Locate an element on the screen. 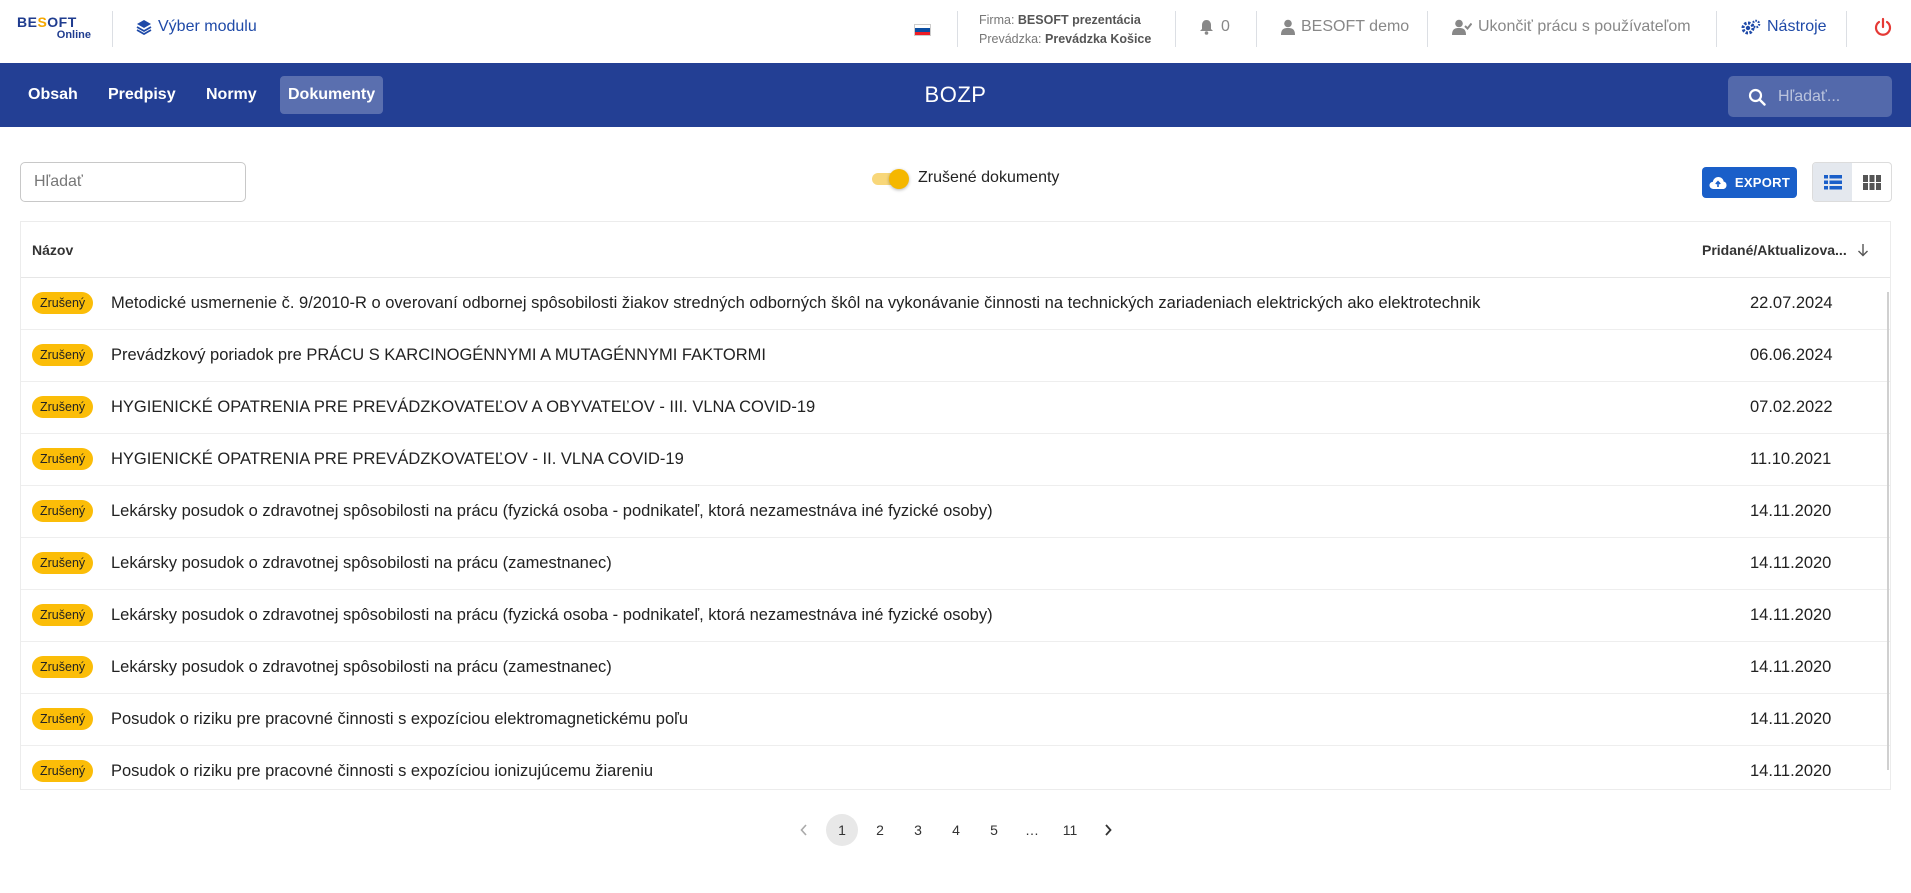  notifications-button: 0 is located at coordinates (1214, 27).